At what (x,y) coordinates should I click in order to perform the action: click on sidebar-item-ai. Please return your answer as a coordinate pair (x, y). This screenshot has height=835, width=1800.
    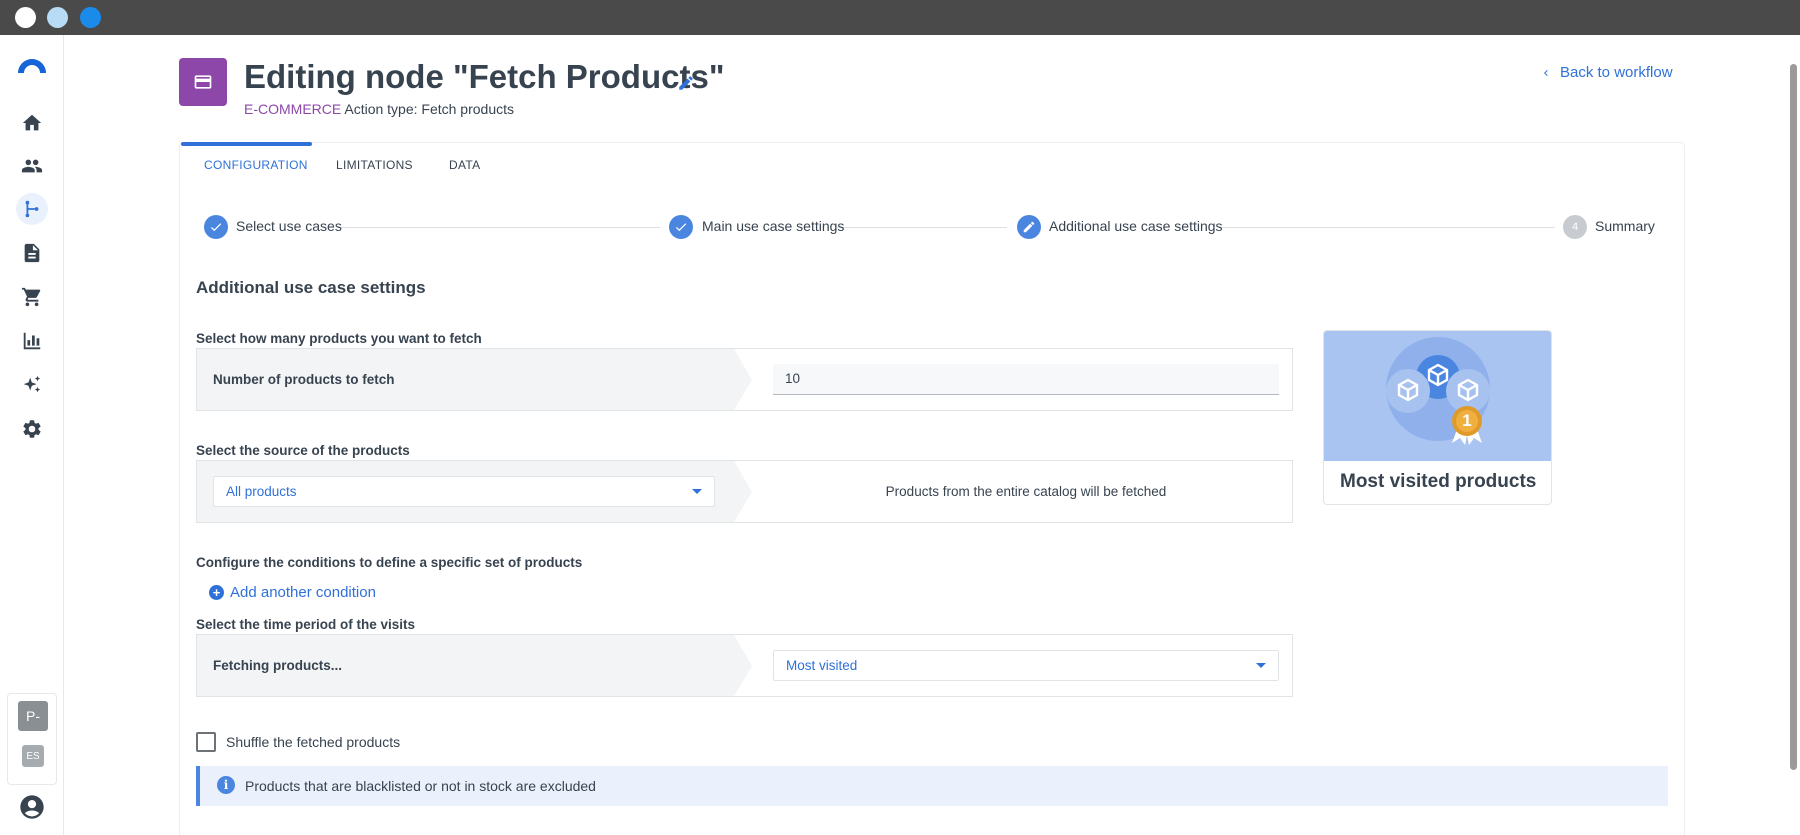
    Looking at the image, I should click on (32, 385).